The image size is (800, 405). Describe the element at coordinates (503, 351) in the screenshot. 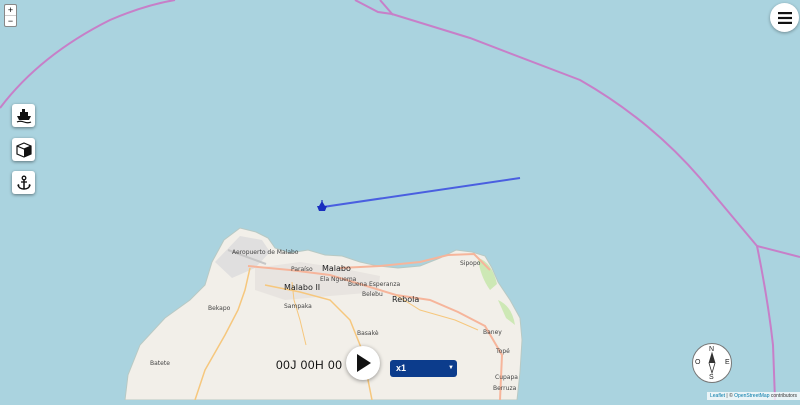

I see `place-tope: Topé` at that location.